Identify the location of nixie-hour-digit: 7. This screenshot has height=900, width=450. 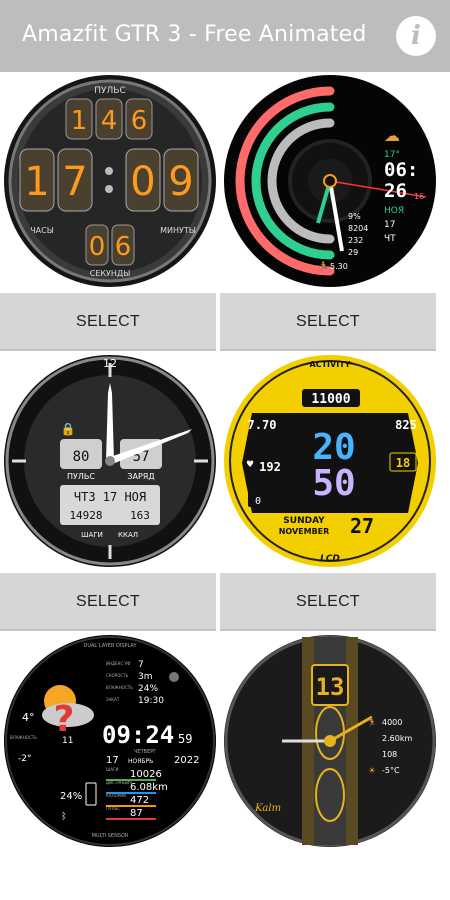
(74, 182).